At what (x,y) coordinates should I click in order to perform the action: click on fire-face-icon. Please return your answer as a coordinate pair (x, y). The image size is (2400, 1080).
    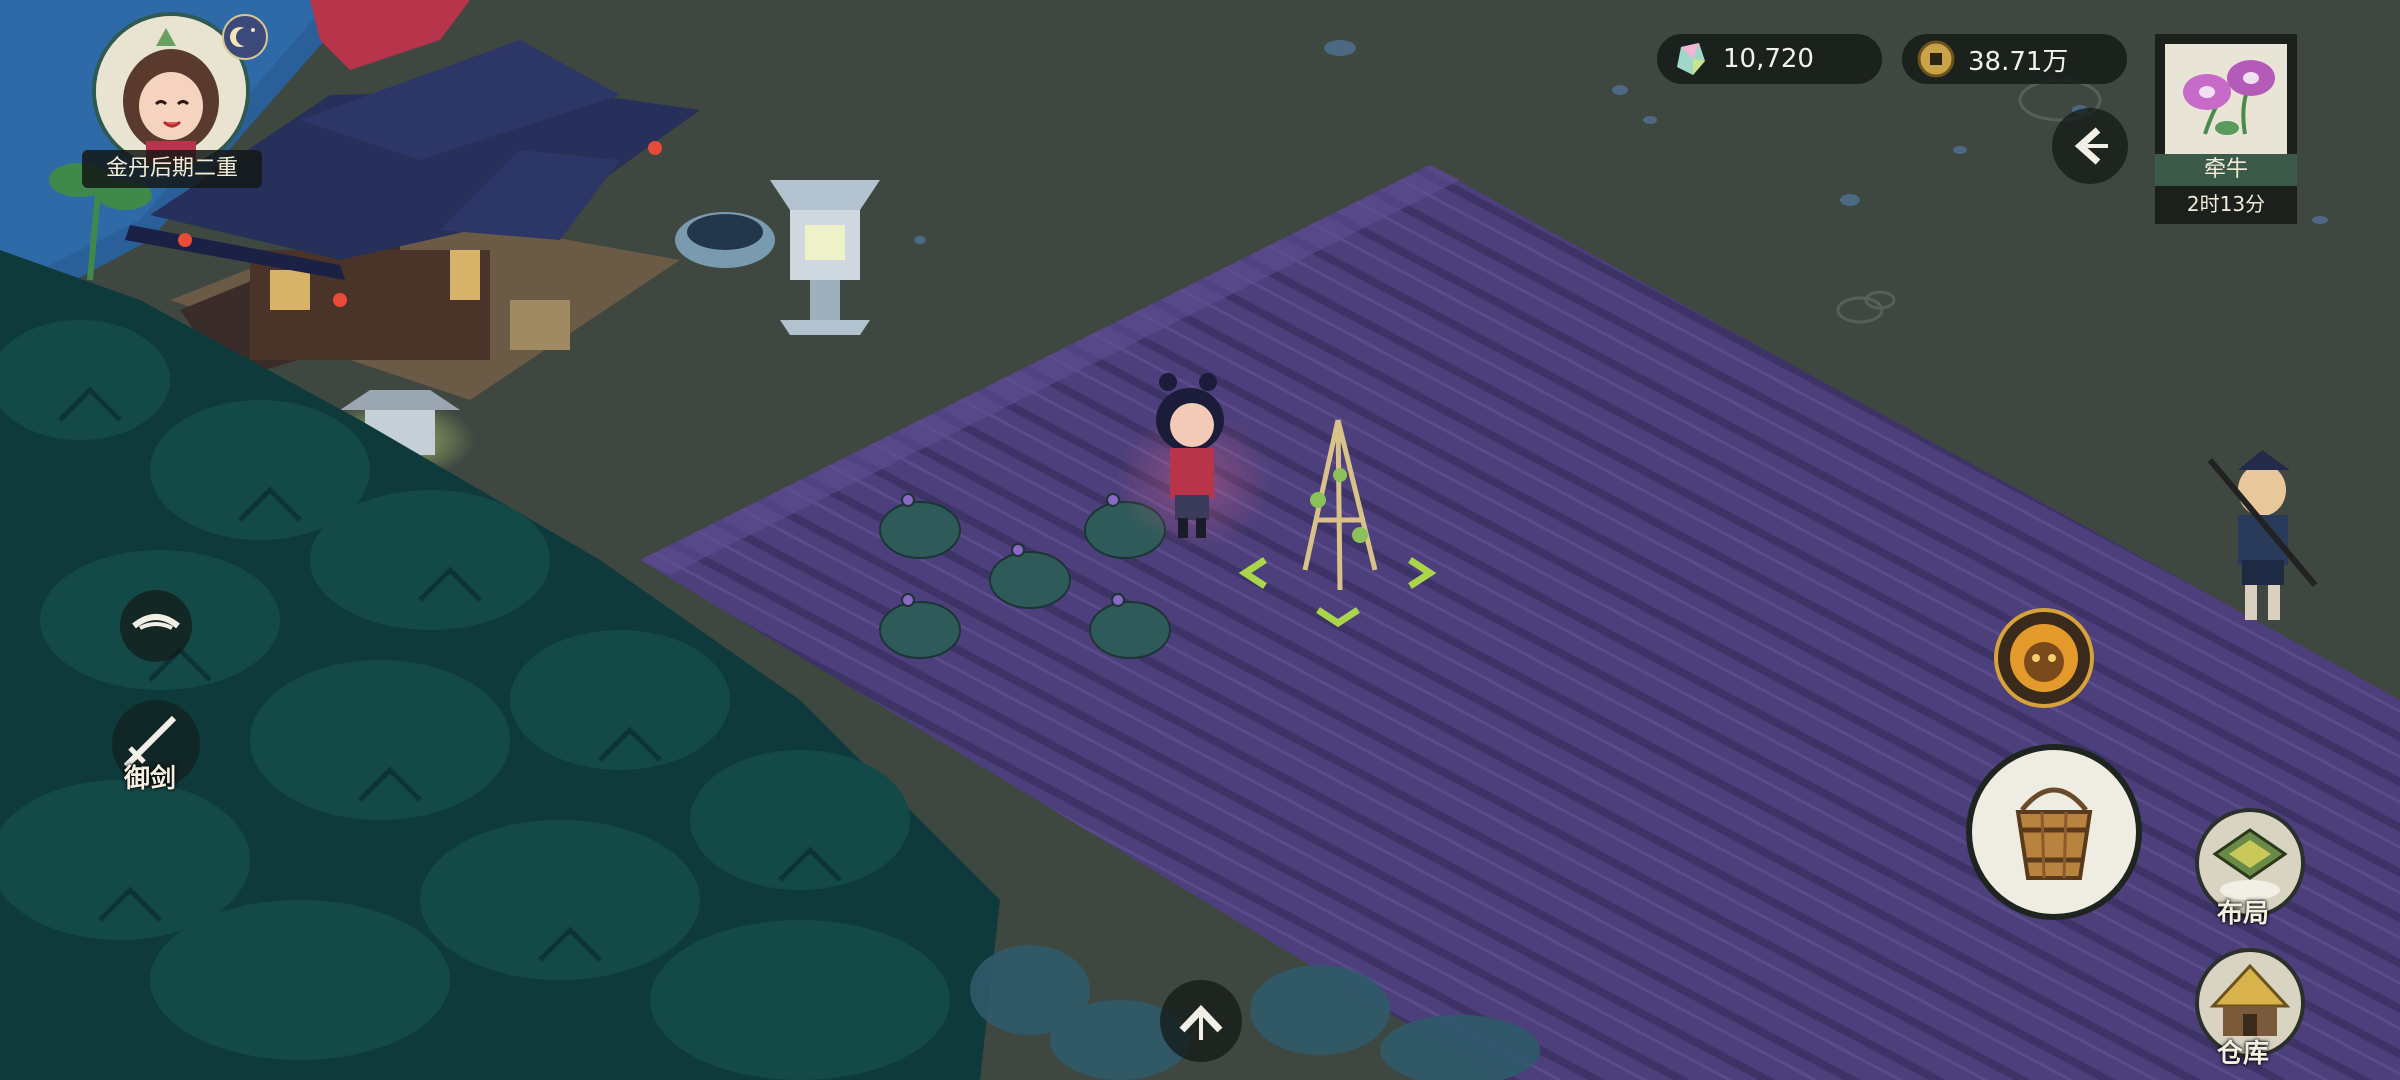
    Looking at the image, I should click on (2044, 658).